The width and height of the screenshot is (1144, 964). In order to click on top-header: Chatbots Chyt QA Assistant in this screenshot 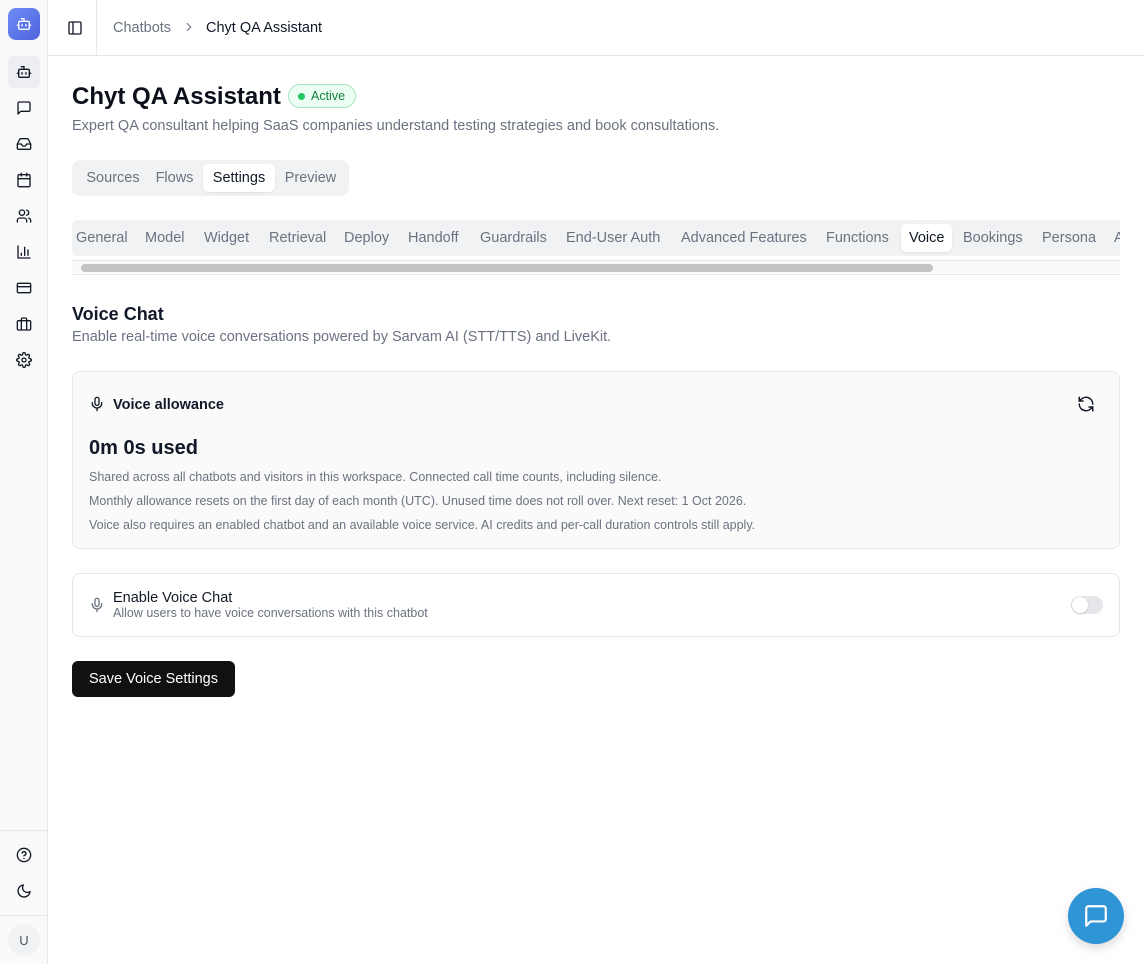, I will do `click(596, 28)`.